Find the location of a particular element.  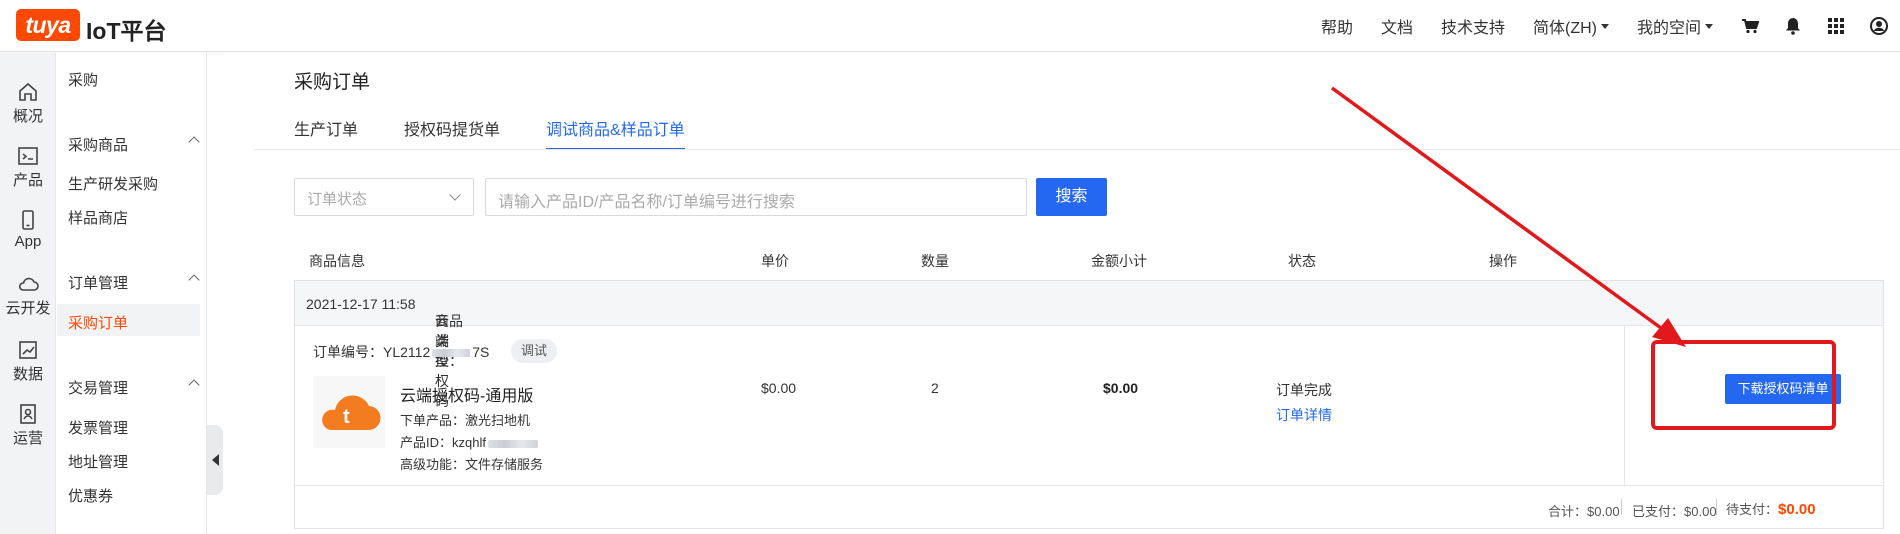

annotation-highlight-box is located at coordinates (1743, 385).